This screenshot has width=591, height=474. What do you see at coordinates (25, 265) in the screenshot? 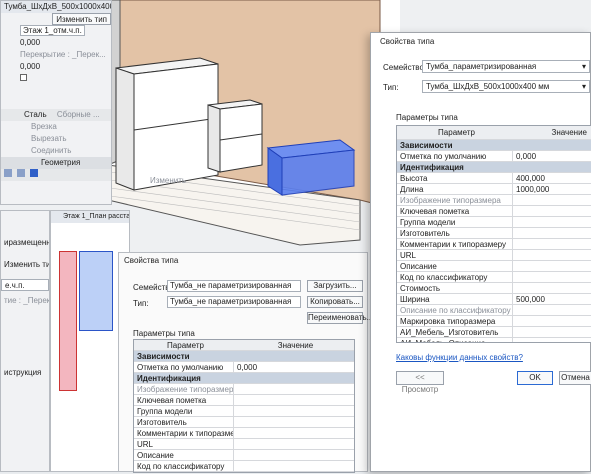
I see `edit-type-2: Изменить тип` at bounding box center [25, 265].